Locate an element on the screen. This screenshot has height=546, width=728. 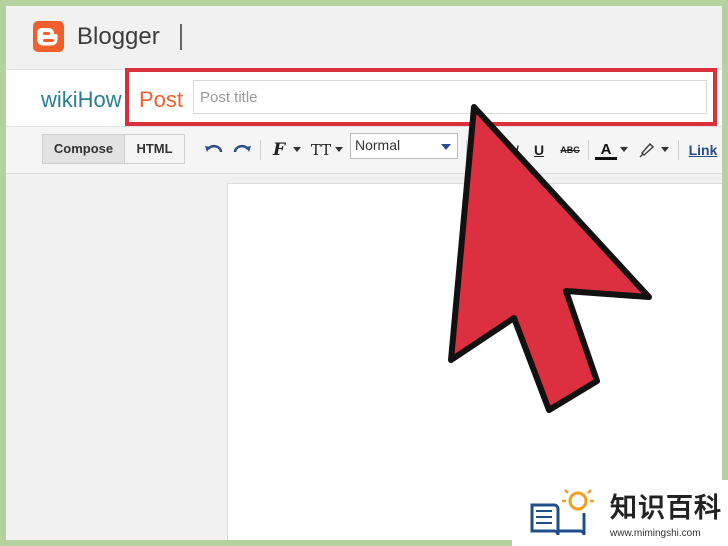
italic-button: I is located at coordinates (517, 150).